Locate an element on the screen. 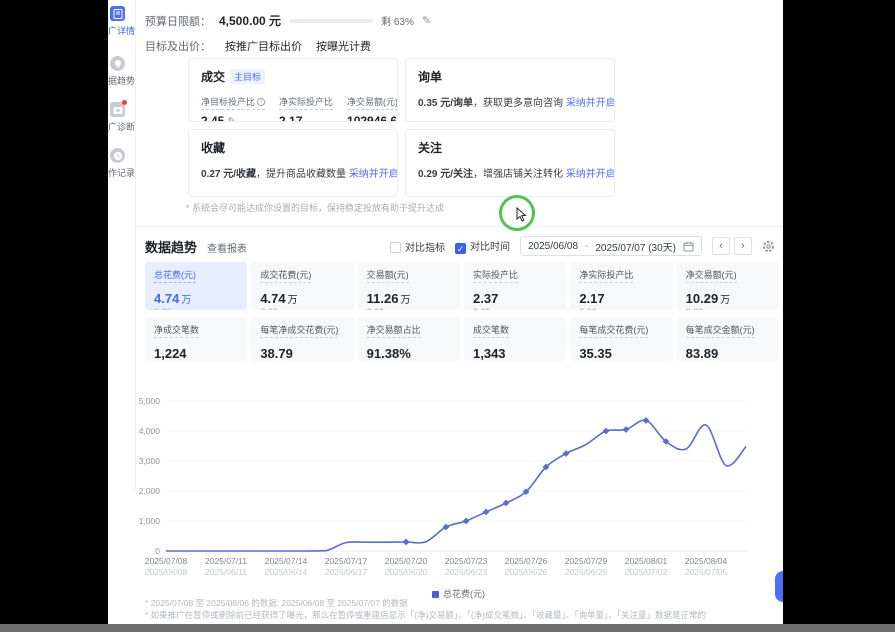  budget-value: 4,500.00 元 is located at coordinates (250, 21).